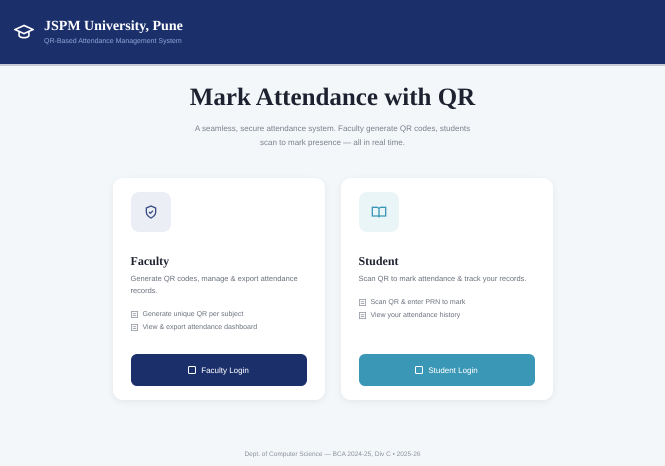 This screenshot has width=665, height=466. What do you see at coordinates (333, 136) in the screenshot?
I see `page-description: A seamless, secure attendance system. Faculty generate QR codes, students scan to mark presence — all in real time.` at bounding box center [333, 136].